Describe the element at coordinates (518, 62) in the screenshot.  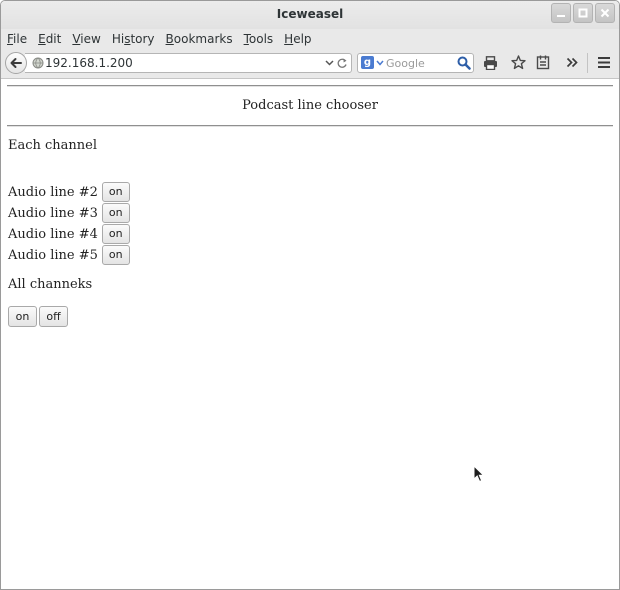
I see `bookmark-star-icon` at that location.